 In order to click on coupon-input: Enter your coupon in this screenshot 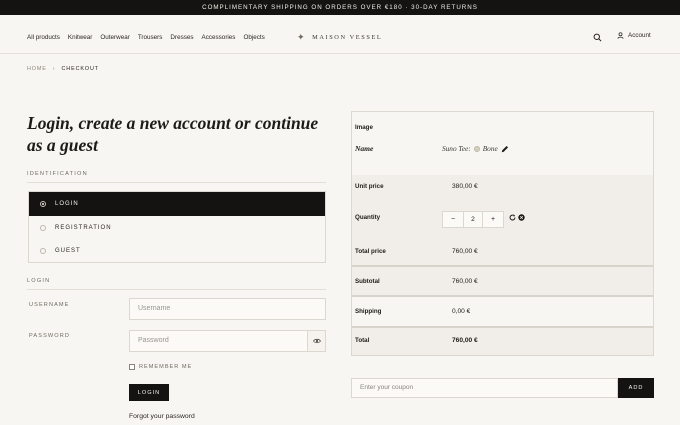, I will do `click(484, 388)`.